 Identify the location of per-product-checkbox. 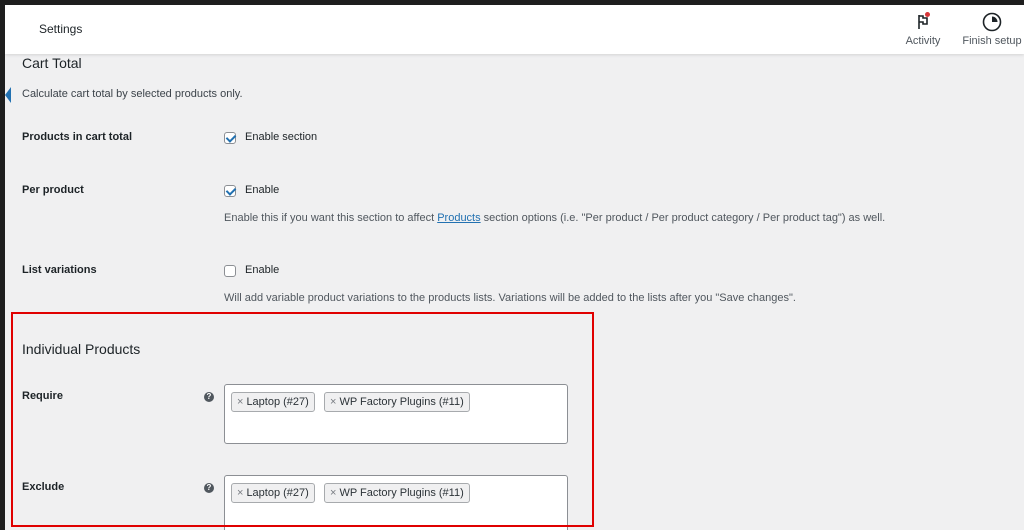
(230, 191).